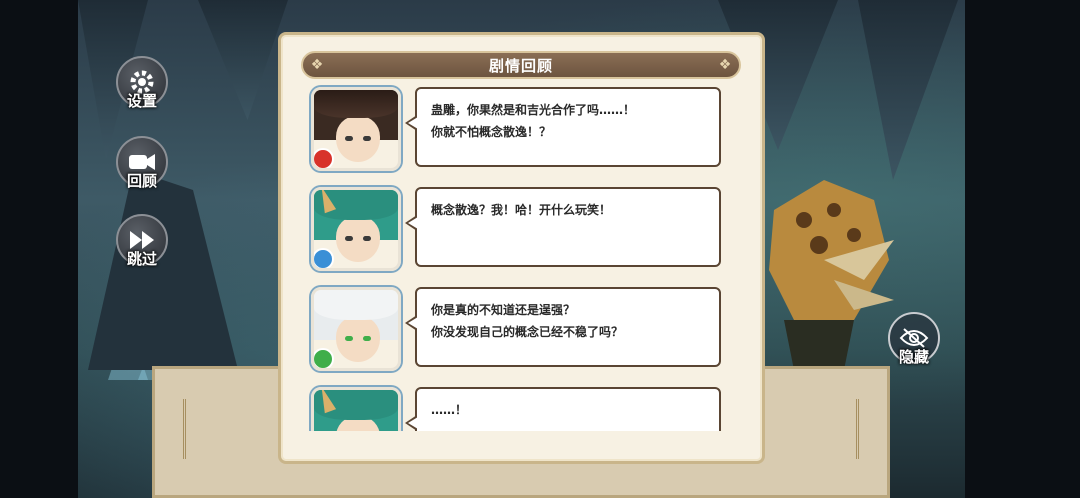 This screenshot has width=1080, height=498. I want to click on skip-label: 跳过, so click(141, 259).